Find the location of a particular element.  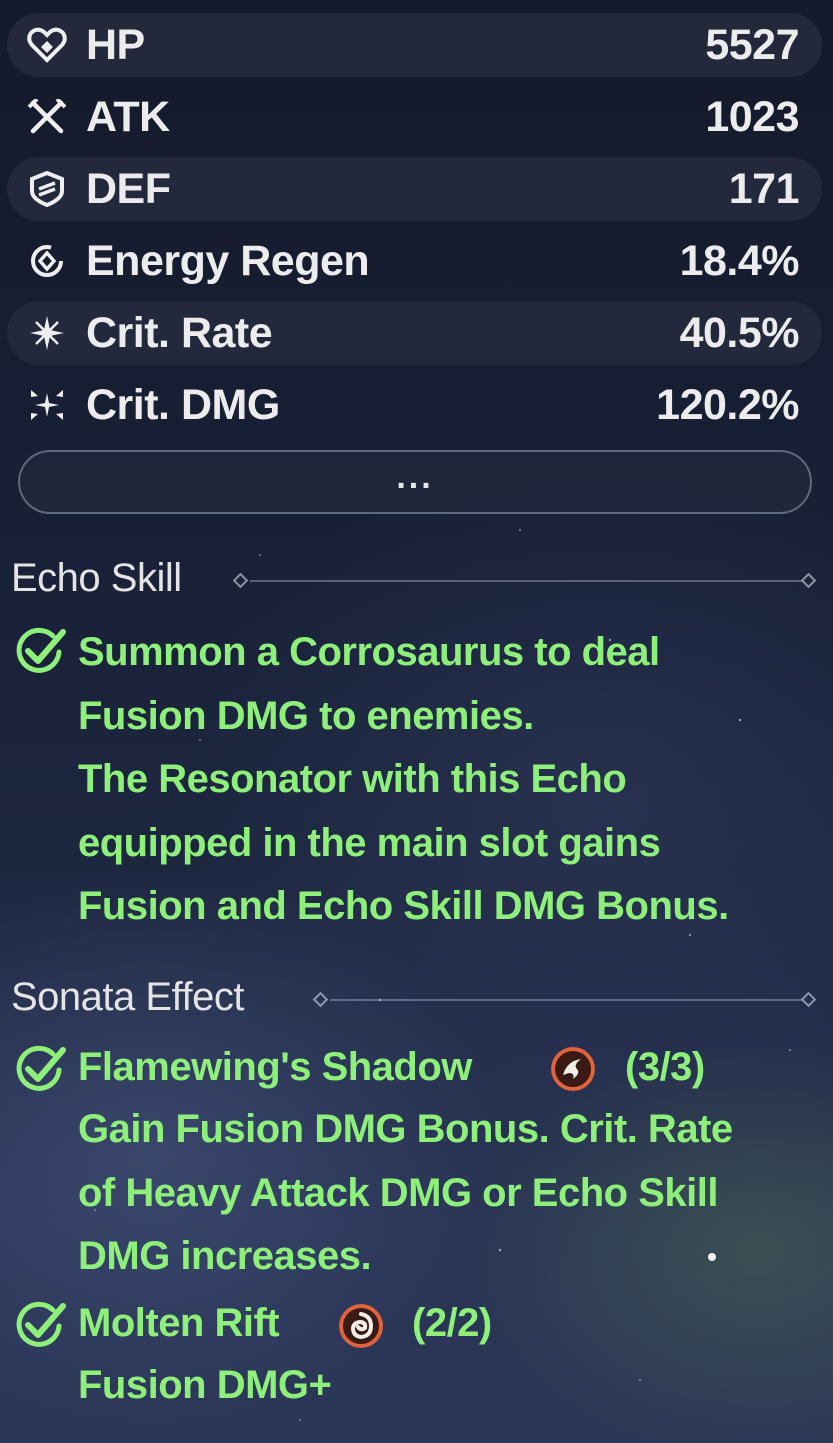

sonata-line: Gain Fusion DMG Bonus. Crit. Rate is located at coordinates (405, 1129).